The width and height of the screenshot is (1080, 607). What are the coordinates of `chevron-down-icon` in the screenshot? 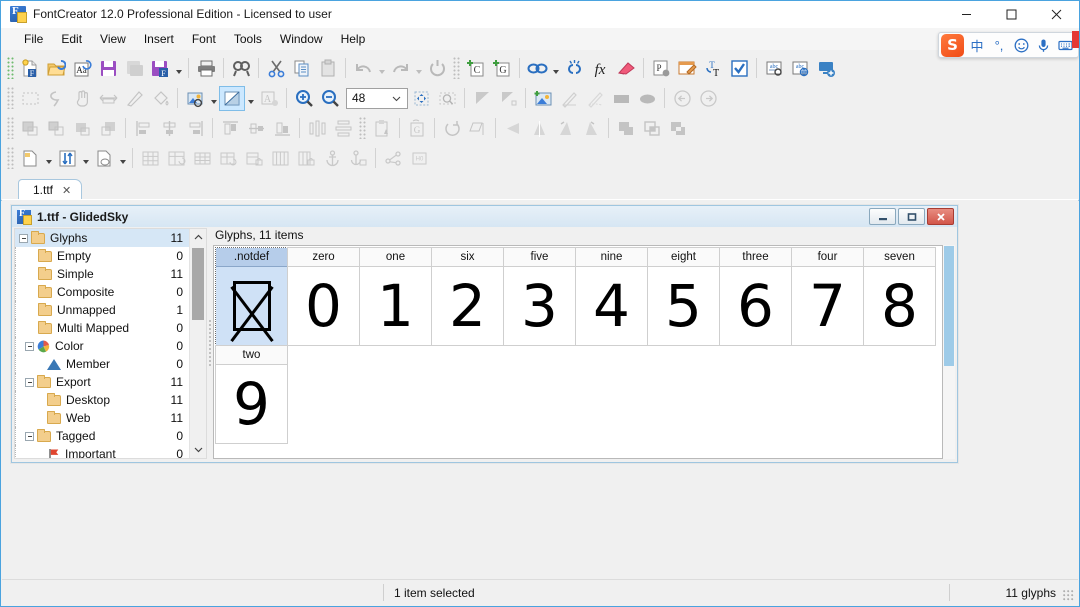 It's located at (396, 98).